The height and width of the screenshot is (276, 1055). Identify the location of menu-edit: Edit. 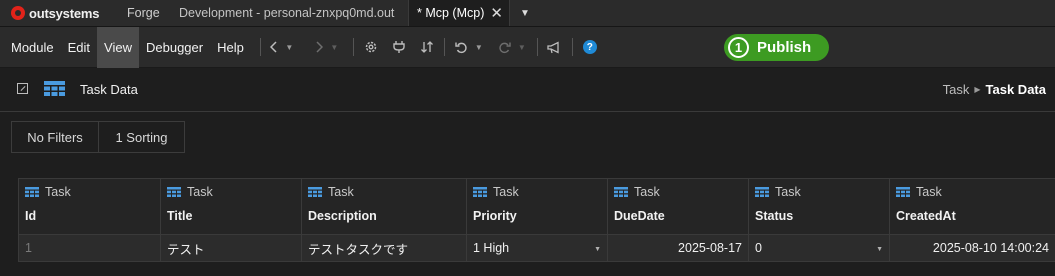
(79, 47).